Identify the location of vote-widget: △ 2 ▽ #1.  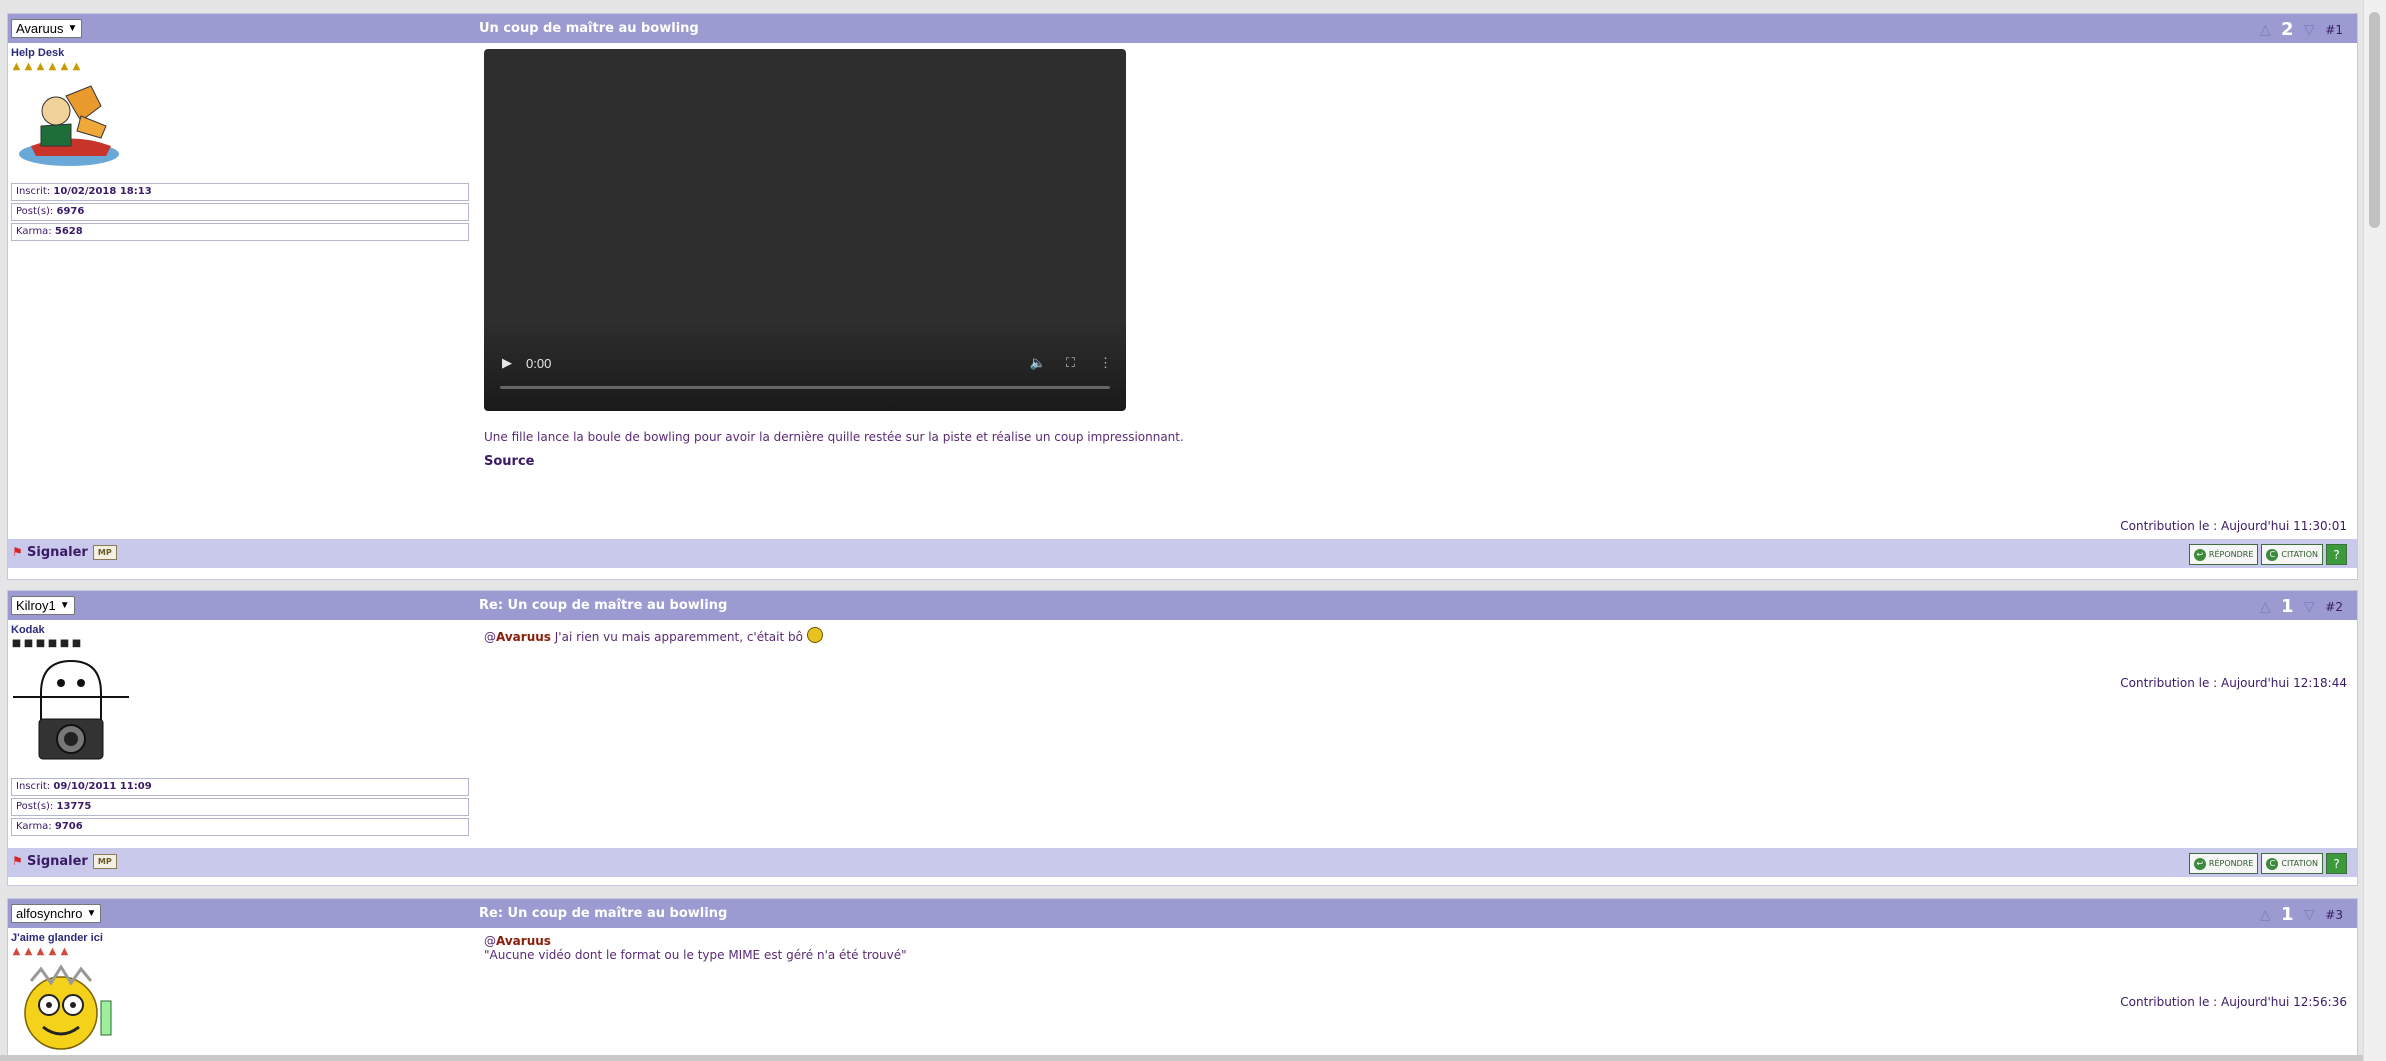
(2299, 29).